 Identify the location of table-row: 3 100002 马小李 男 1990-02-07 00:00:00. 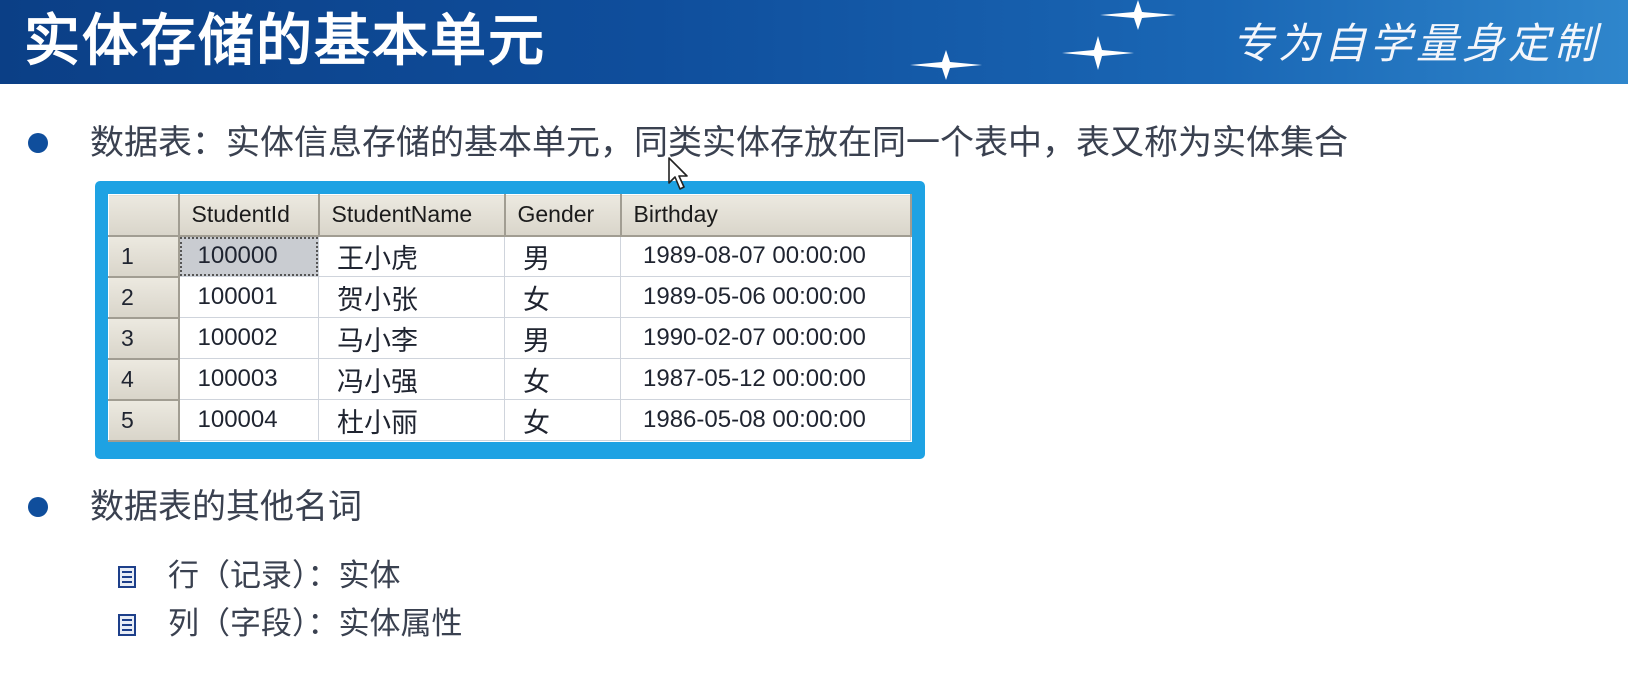
(509, 338).